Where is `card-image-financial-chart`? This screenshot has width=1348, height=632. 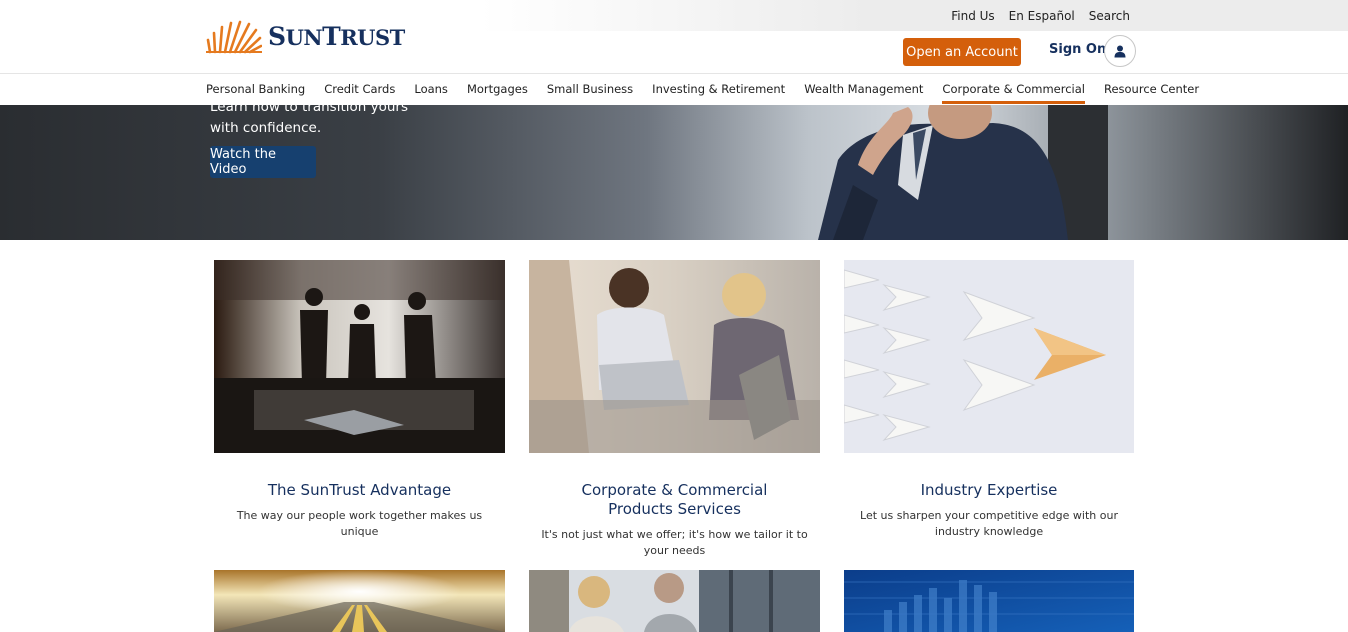 card-image-financial-chart is located at coordinates (989, 601).